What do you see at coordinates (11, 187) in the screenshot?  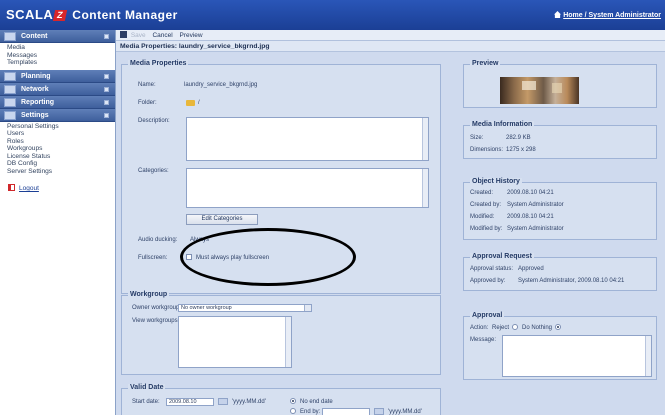 I see `logout-icon` at bounding box center [11, 187].